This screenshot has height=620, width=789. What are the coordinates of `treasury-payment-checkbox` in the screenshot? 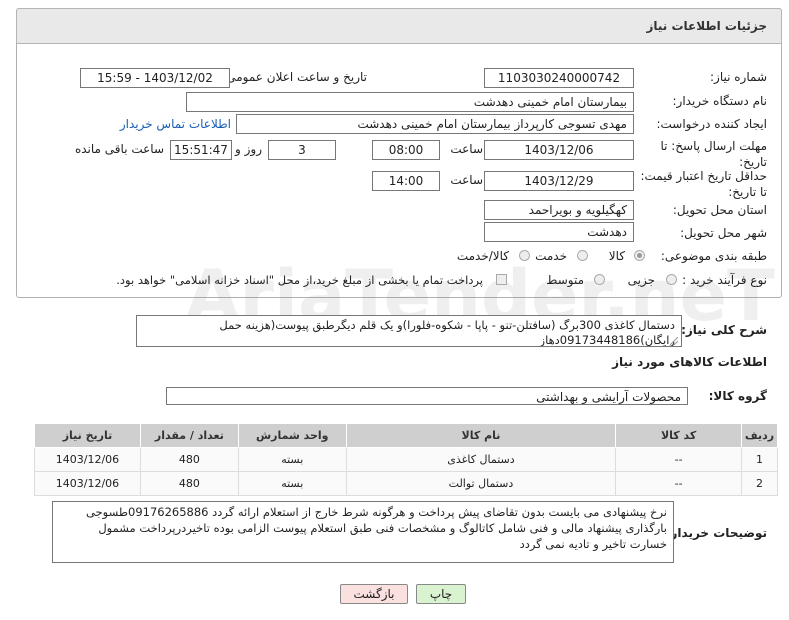 It's located at (501, 279).